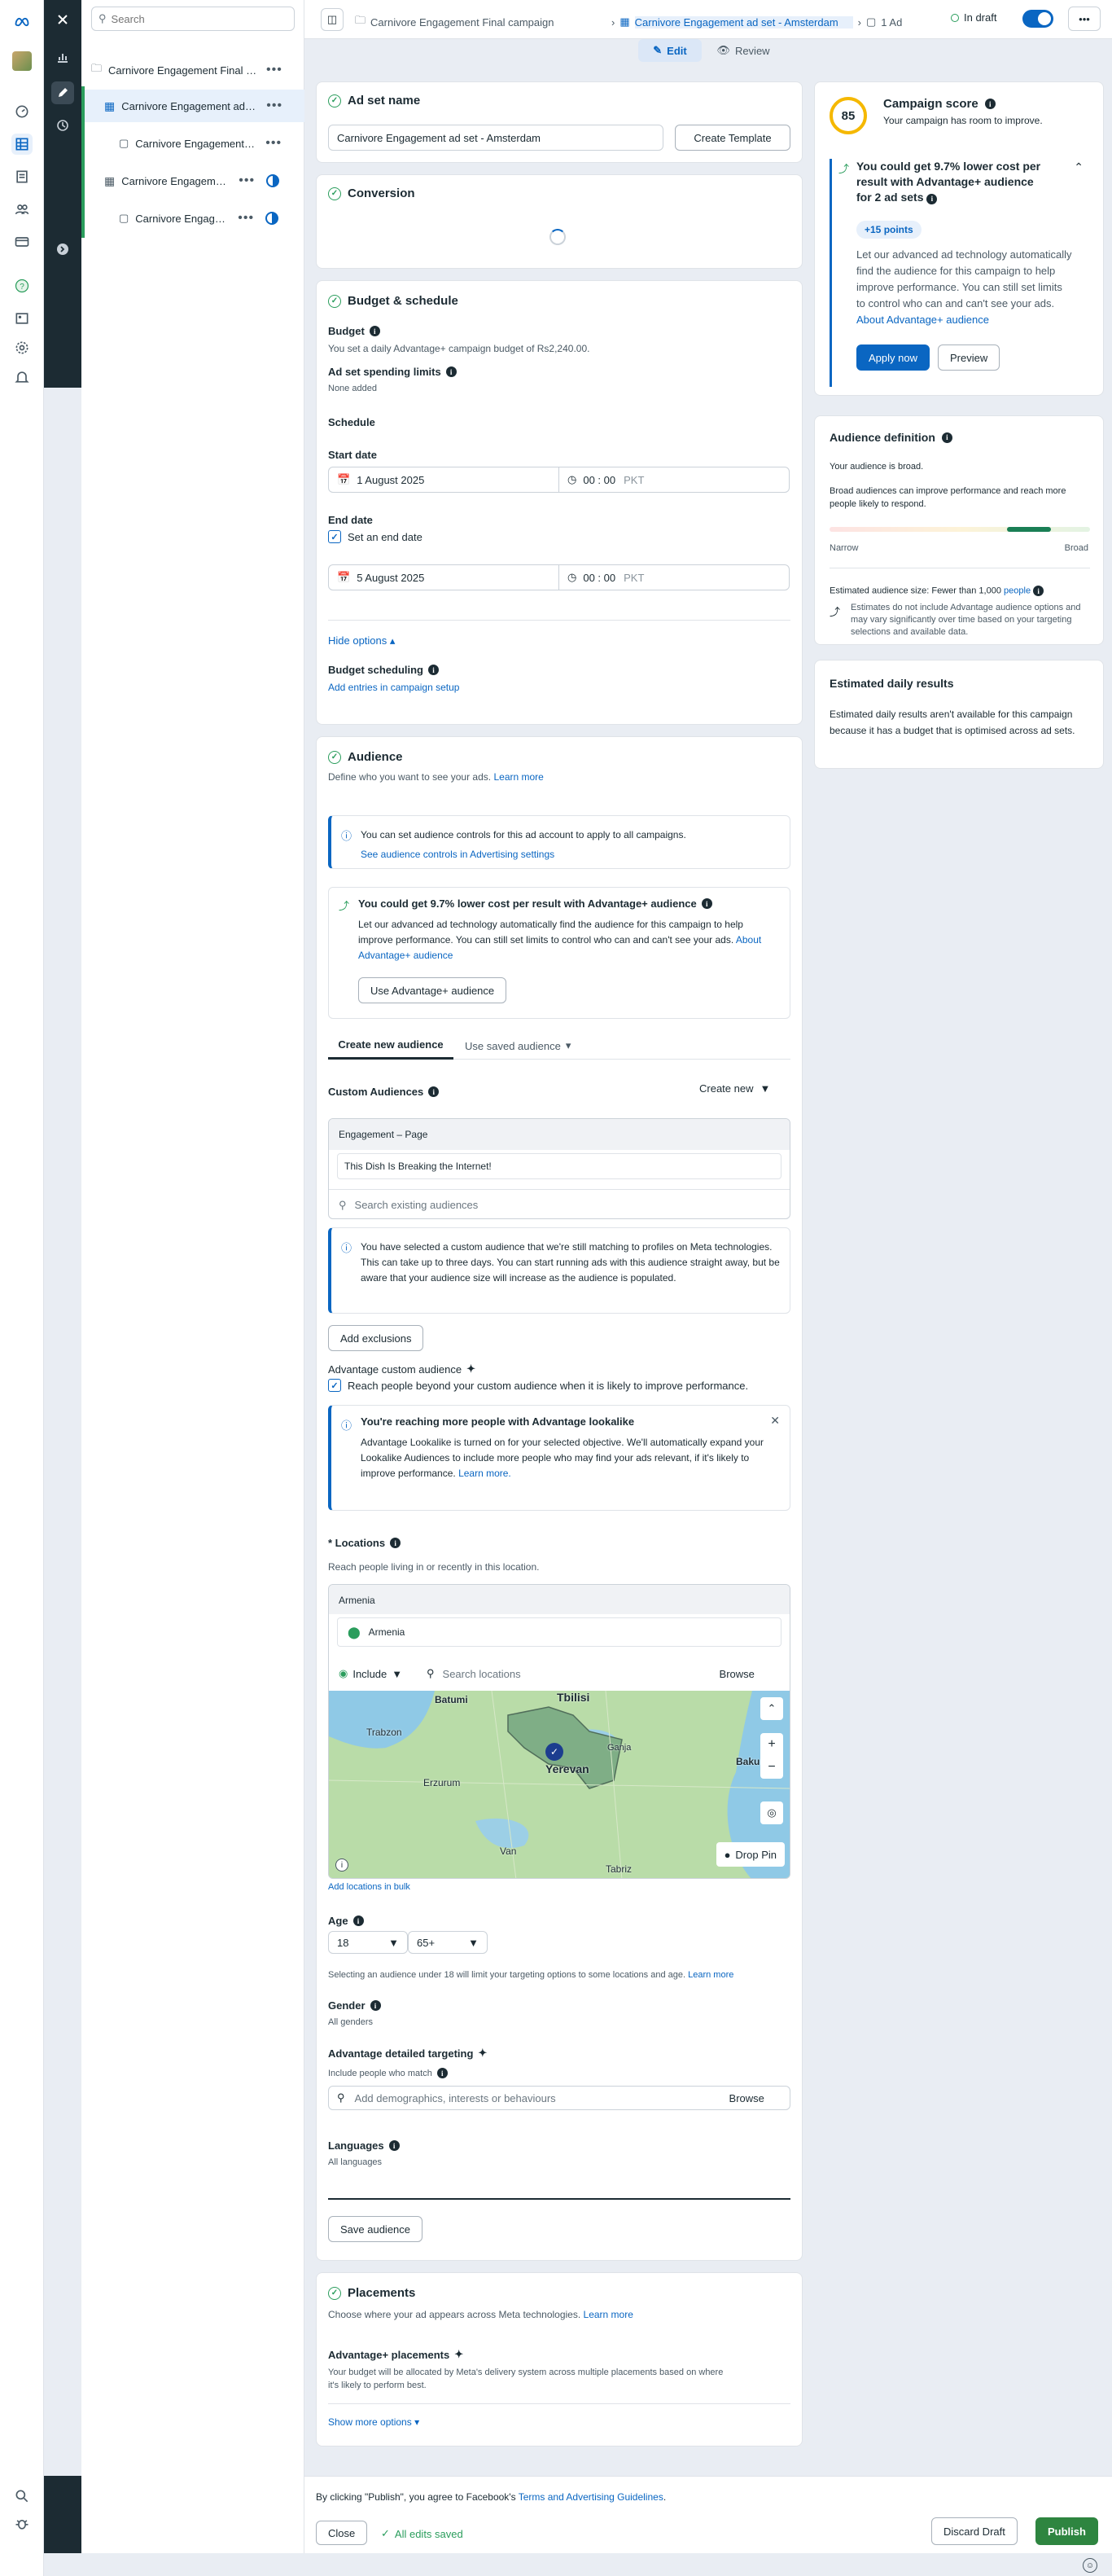 The image size is (1112, 2576). What do you see at coordinates (974, 2531) in the screenshot?
I see `discard-draft-button: Discard Draft` at bounding box center [974, 2531].